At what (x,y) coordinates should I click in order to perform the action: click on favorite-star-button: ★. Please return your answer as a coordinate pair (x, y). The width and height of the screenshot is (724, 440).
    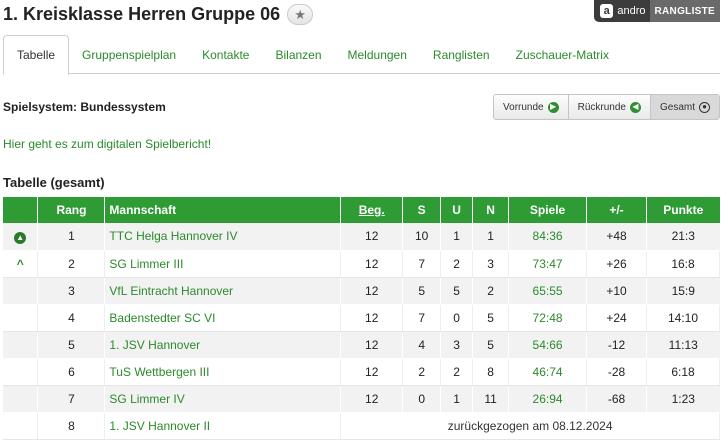
    Looking at the image, I should click on (300, 14).